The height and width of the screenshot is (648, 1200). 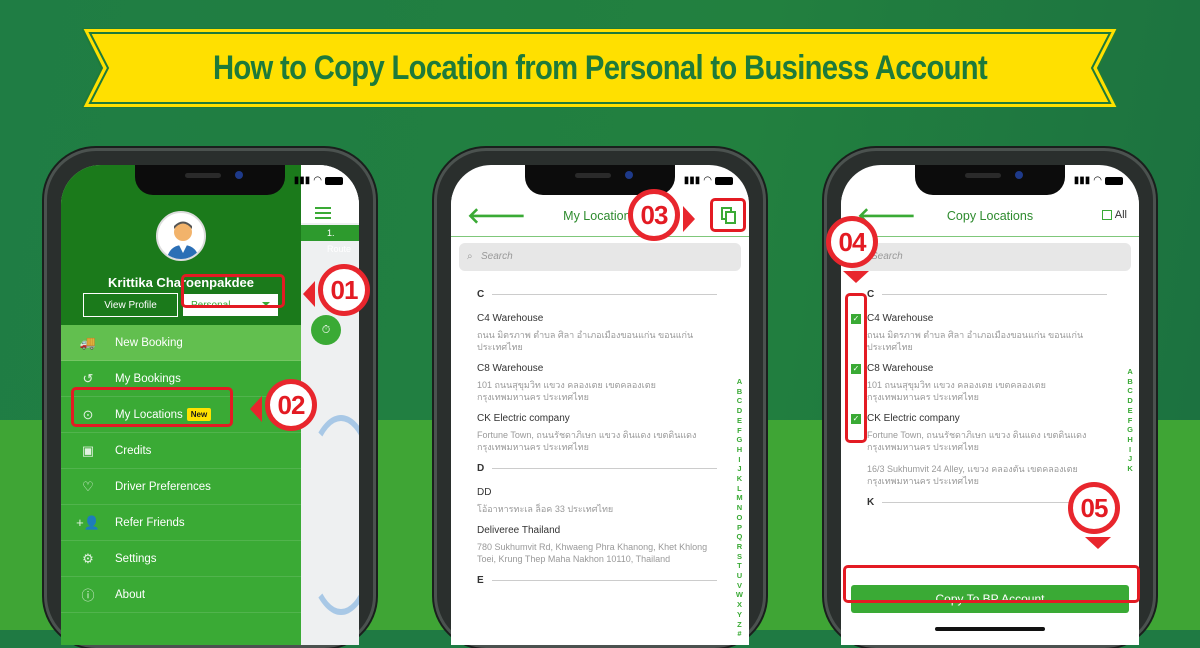 What do you see at coordinates (597, 368) in the screenshot?
I see `location-name-row: C8 Warehouse` at bounding box center [597, 368].